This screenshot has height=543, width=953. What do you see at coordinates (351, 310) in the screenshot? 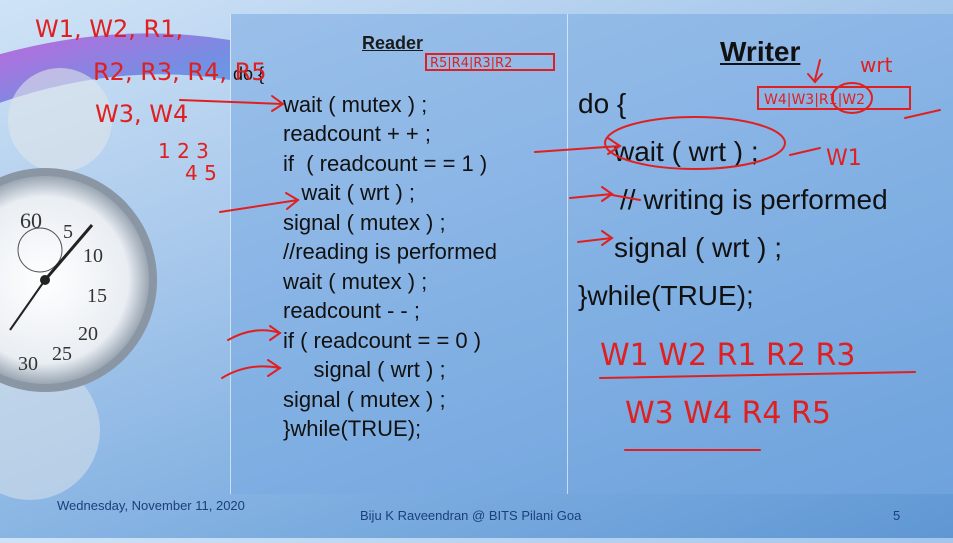
I see `reader-code-line: readcount - - ;` at bounding box center [351, 310].